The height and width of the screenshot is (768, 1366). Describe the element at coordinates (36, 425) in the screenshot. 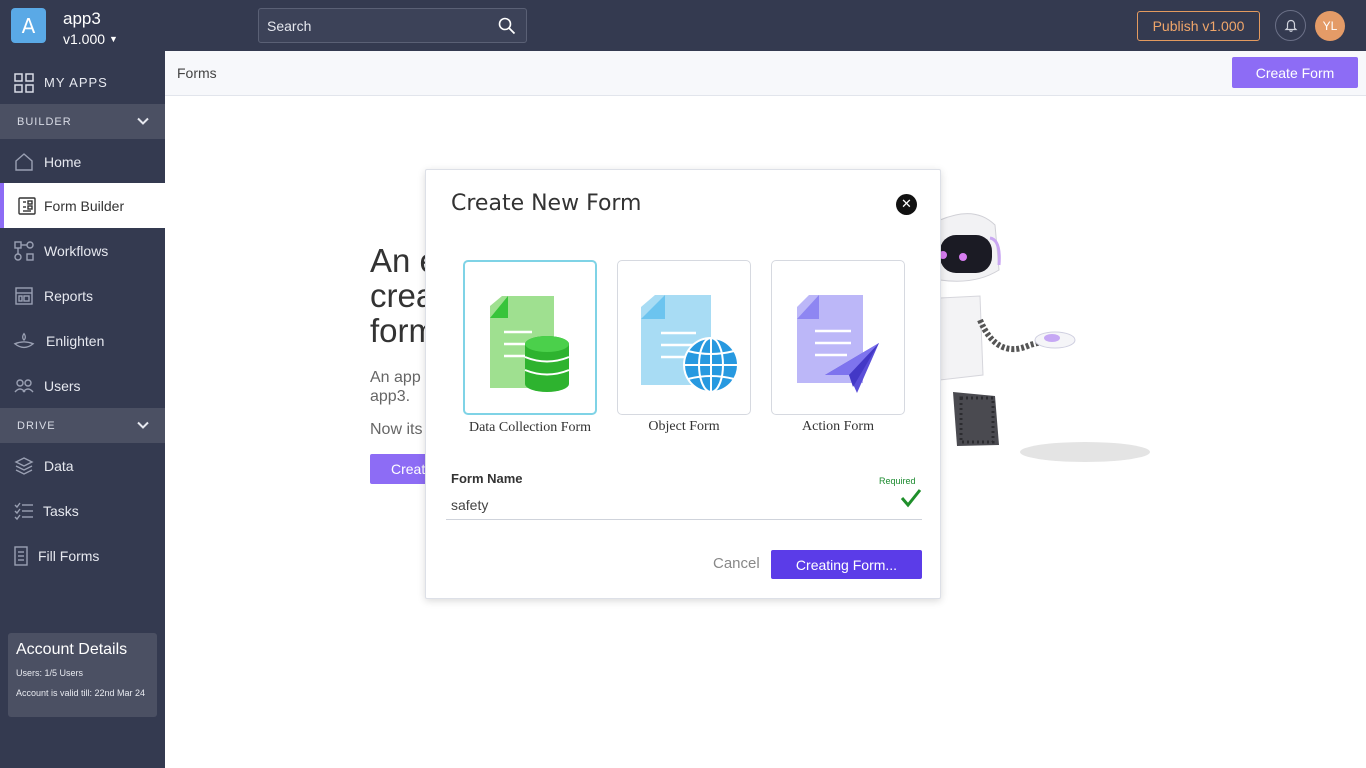

I see `section-label: DRIVE` at that location.